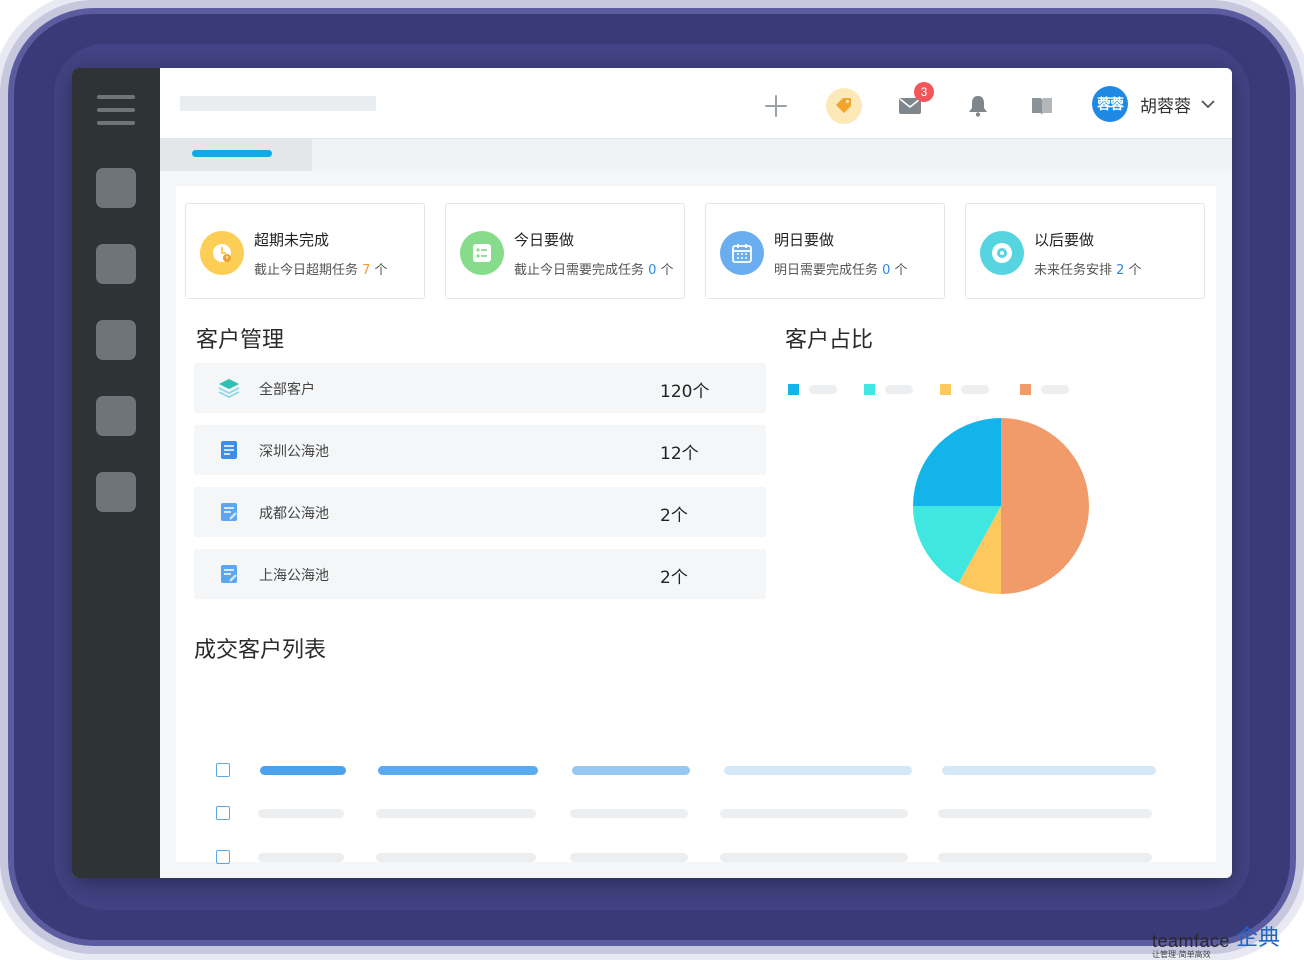  What do you see at coordinates (229, 450) in the screenshot?
I see `document-icon` at bounding box center [229, 450].